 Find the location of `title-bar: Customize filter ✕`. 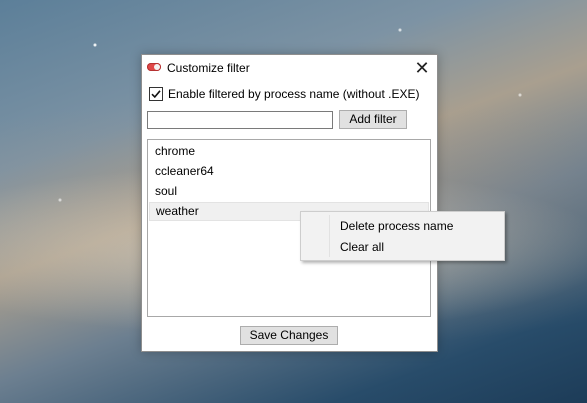

title-bar: Customize filter ✕ is located at coordinates (289, 68).